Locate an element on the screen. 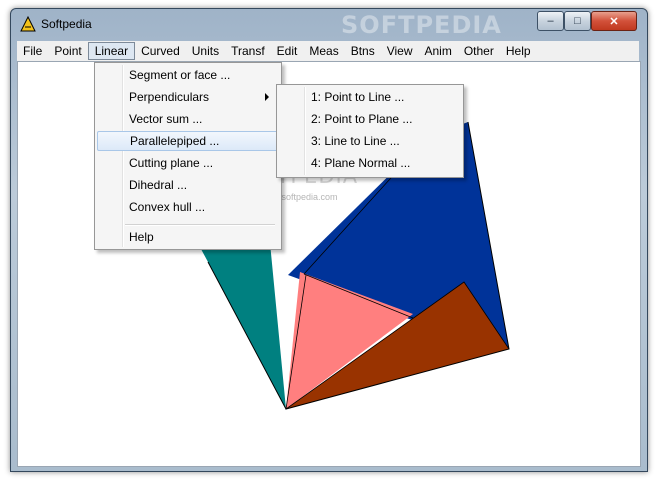 The image size is (666, 488). submenu-arrow-icon is located at coordinates (267, 97).